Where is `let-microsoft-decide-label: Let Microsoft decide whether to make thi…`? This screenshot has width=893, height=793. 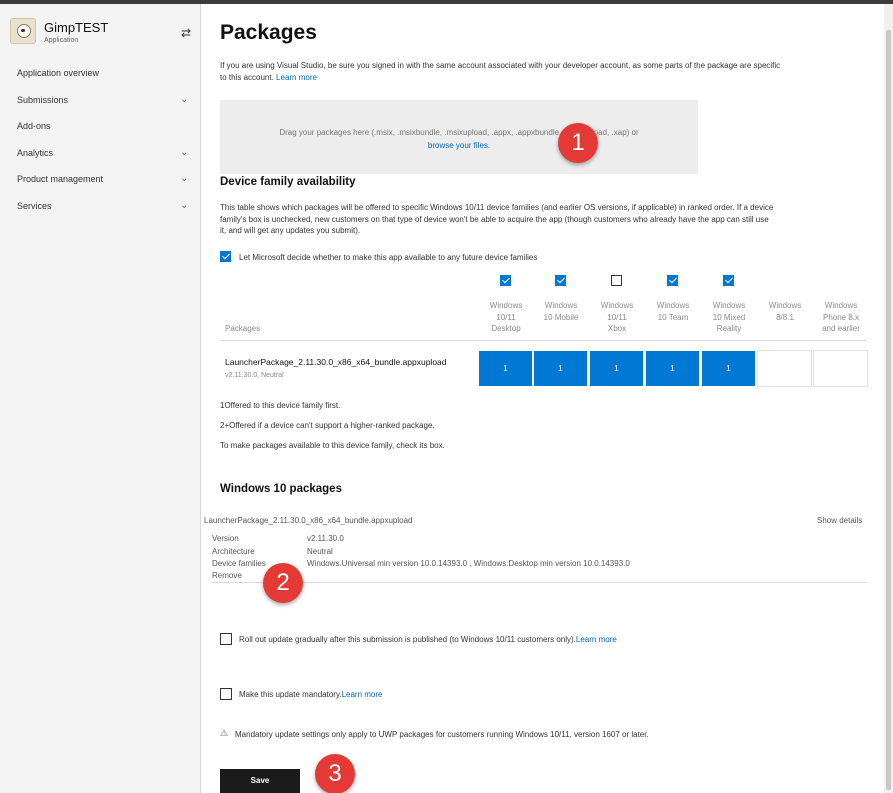 let-microsoft-decide-label: Let Microsoft decide whether to make thi… is located at coordinates (388, 257).